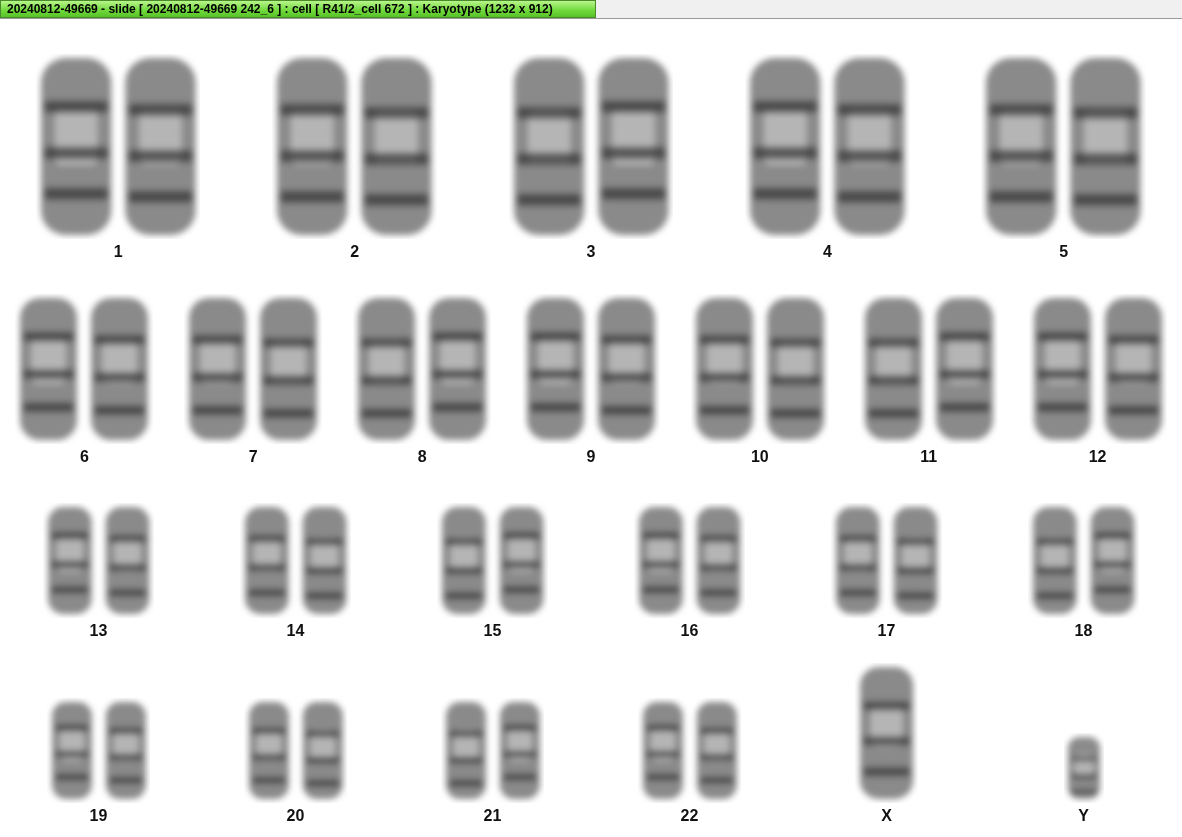 The image size is (1182, 837). I want to click on chromosome-label: 3, so click(591, 252).